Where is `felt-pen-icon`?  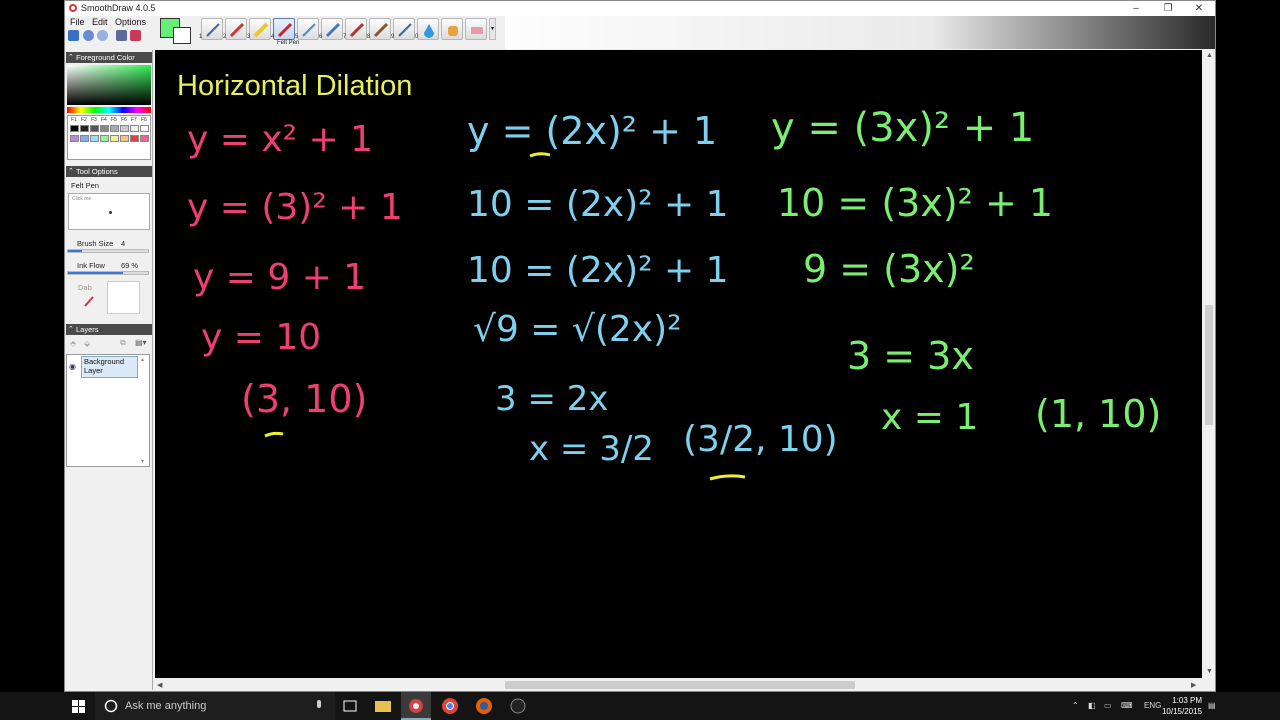 felt-pen-icon is located at coordinates (285, 30).